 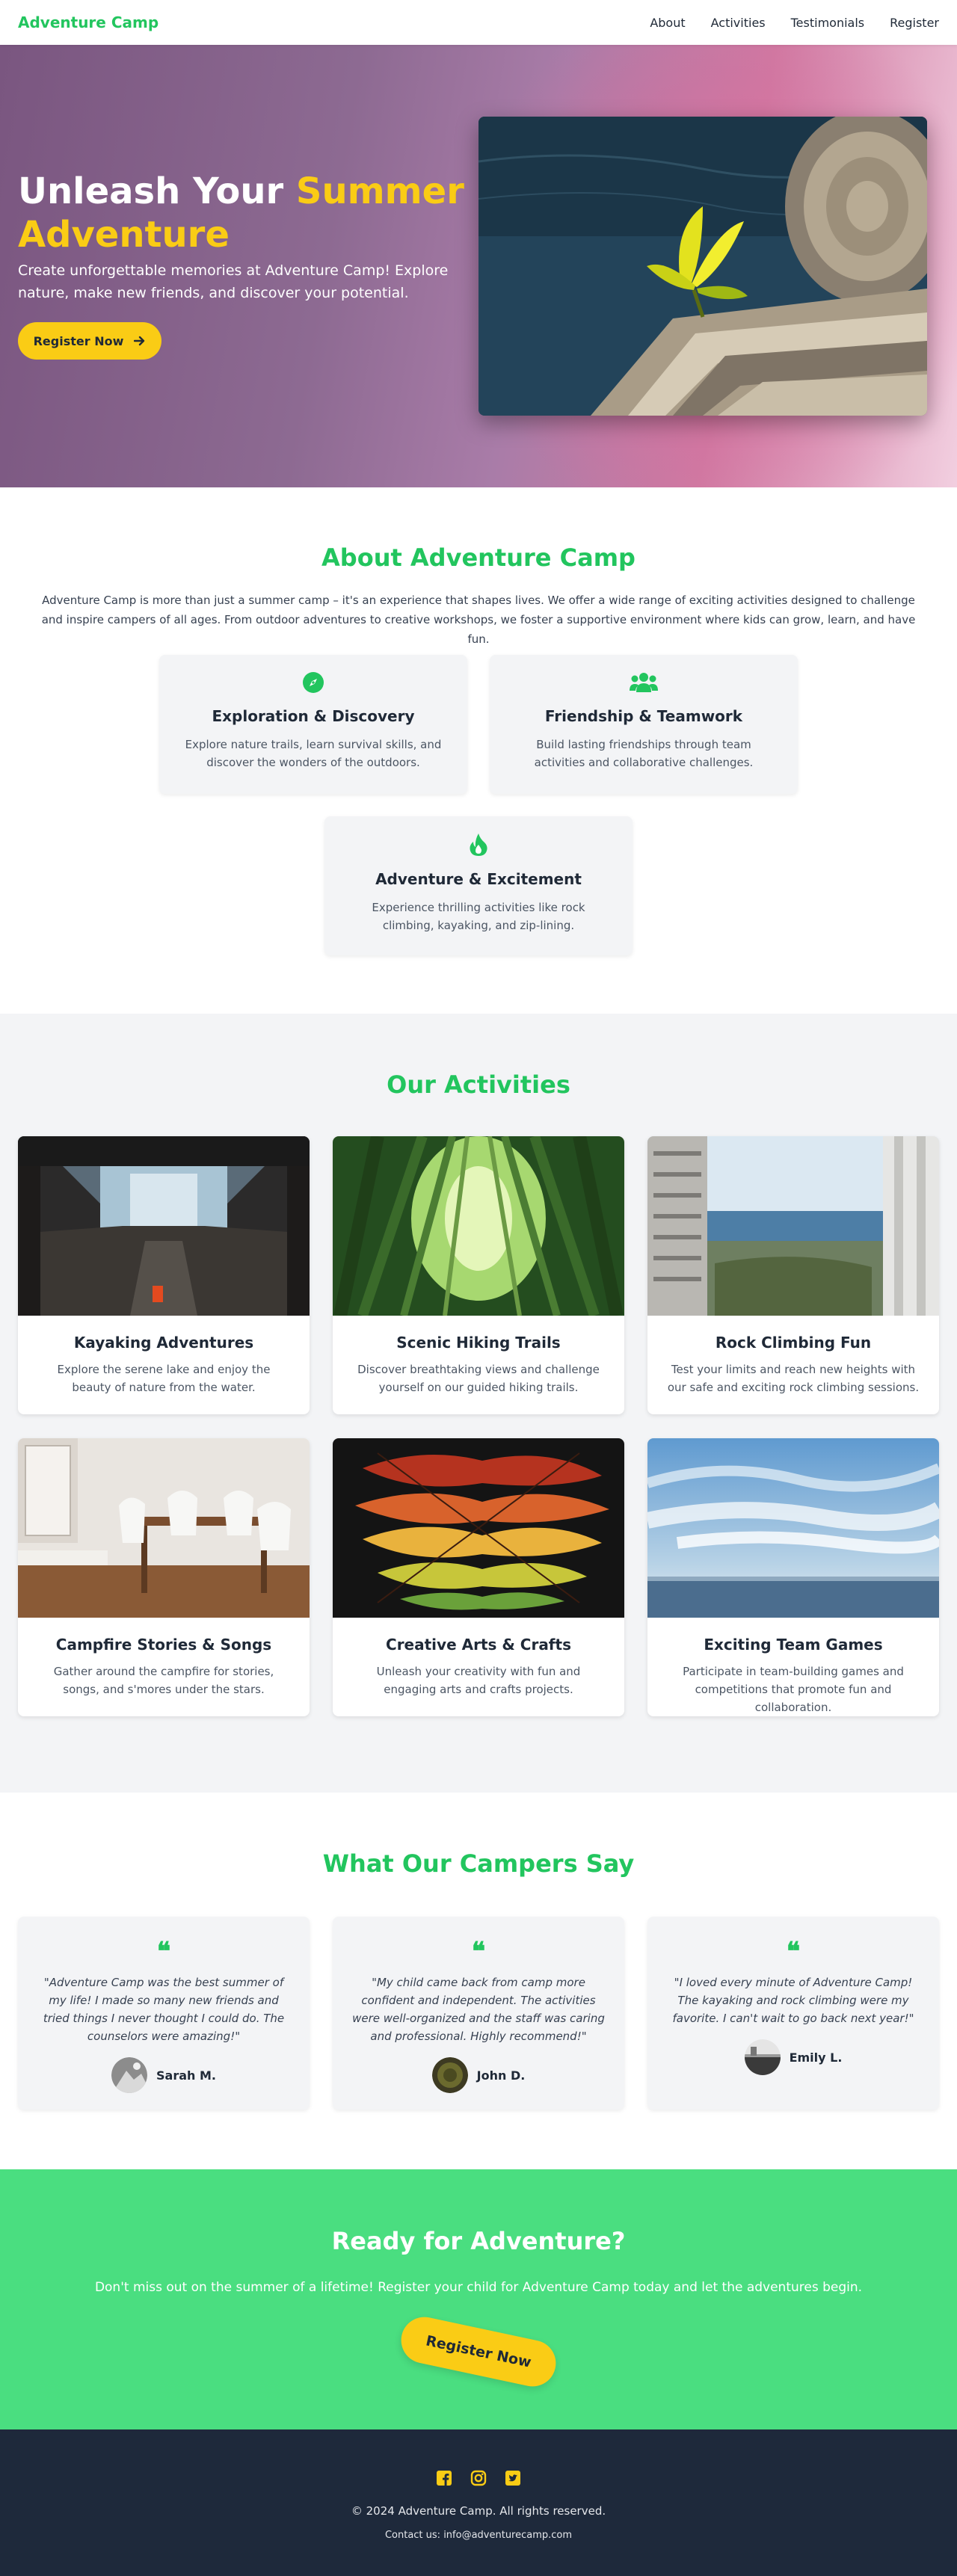 I want to click on cta-register-button: Register Now, so click(x=478, y=2351).